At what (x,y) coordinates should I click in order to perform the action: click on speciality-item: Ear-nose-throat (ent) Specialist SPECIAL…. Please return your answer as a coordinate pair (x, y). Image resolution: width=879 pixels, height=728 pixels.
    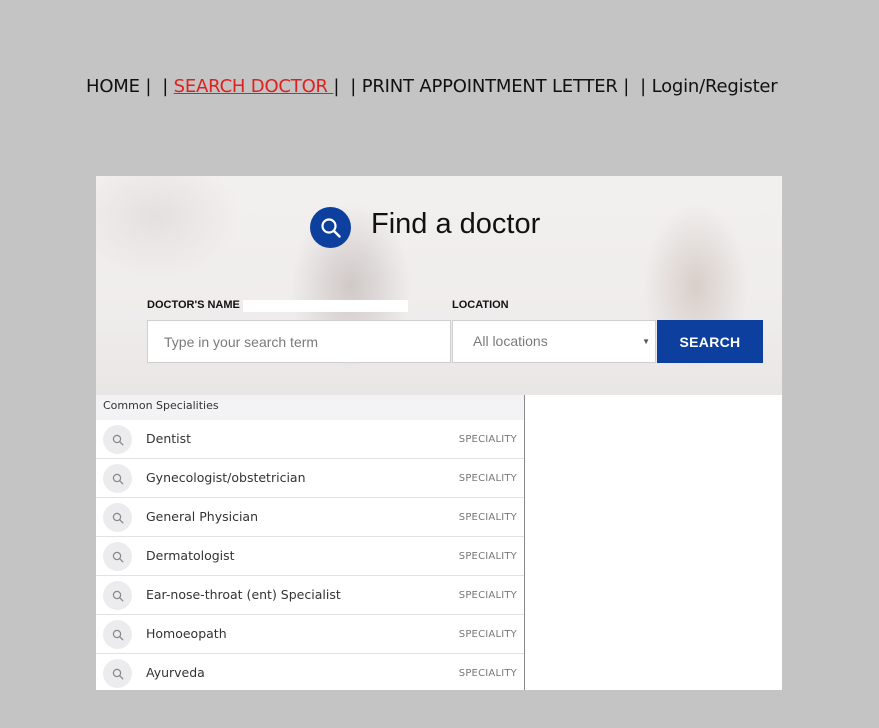
    Looking at the image, I should click on (310, 595).